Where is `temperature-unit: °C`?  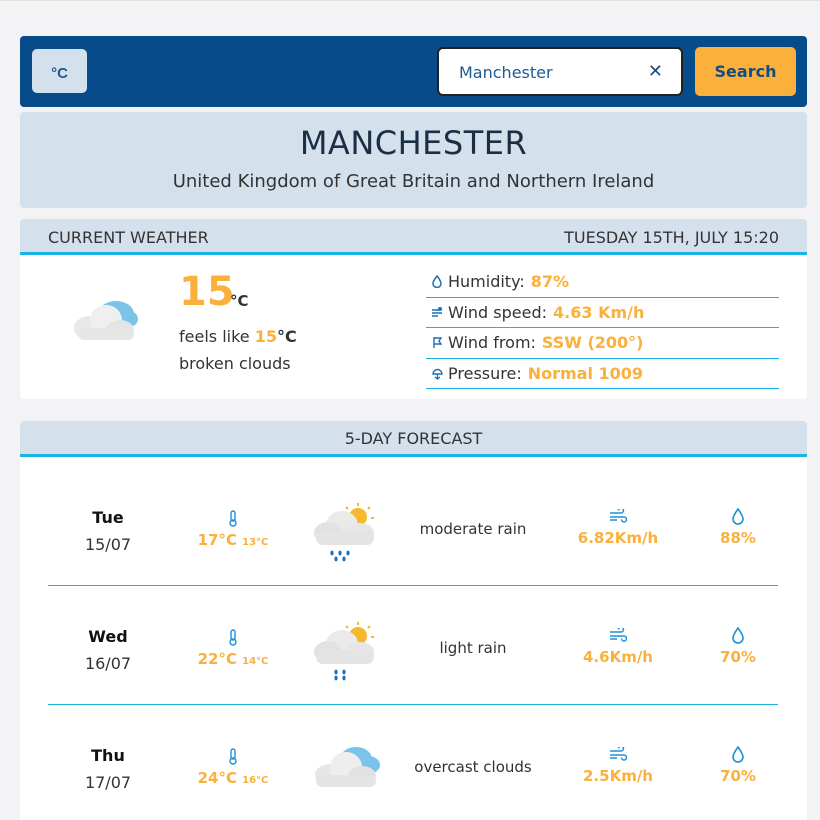 temperature-unit: °C is located at coordinates (239, 301).